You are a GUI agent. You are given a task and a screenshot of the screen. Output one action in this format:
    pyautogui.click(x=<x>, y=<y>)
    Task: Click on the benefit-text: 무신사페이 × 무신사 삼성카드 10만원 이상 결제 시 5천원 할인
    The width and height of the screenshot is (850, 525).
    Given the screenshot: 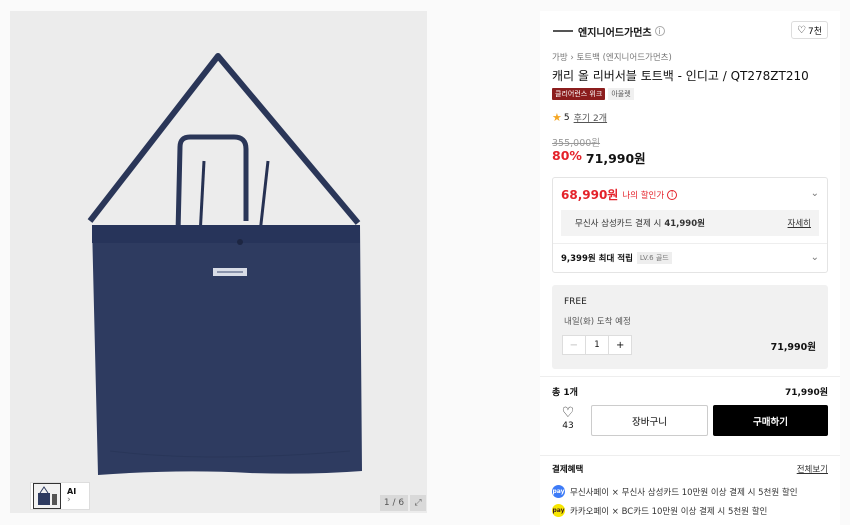 What is the action you would take?
    pyautogui.click(x=684, y=492)
    